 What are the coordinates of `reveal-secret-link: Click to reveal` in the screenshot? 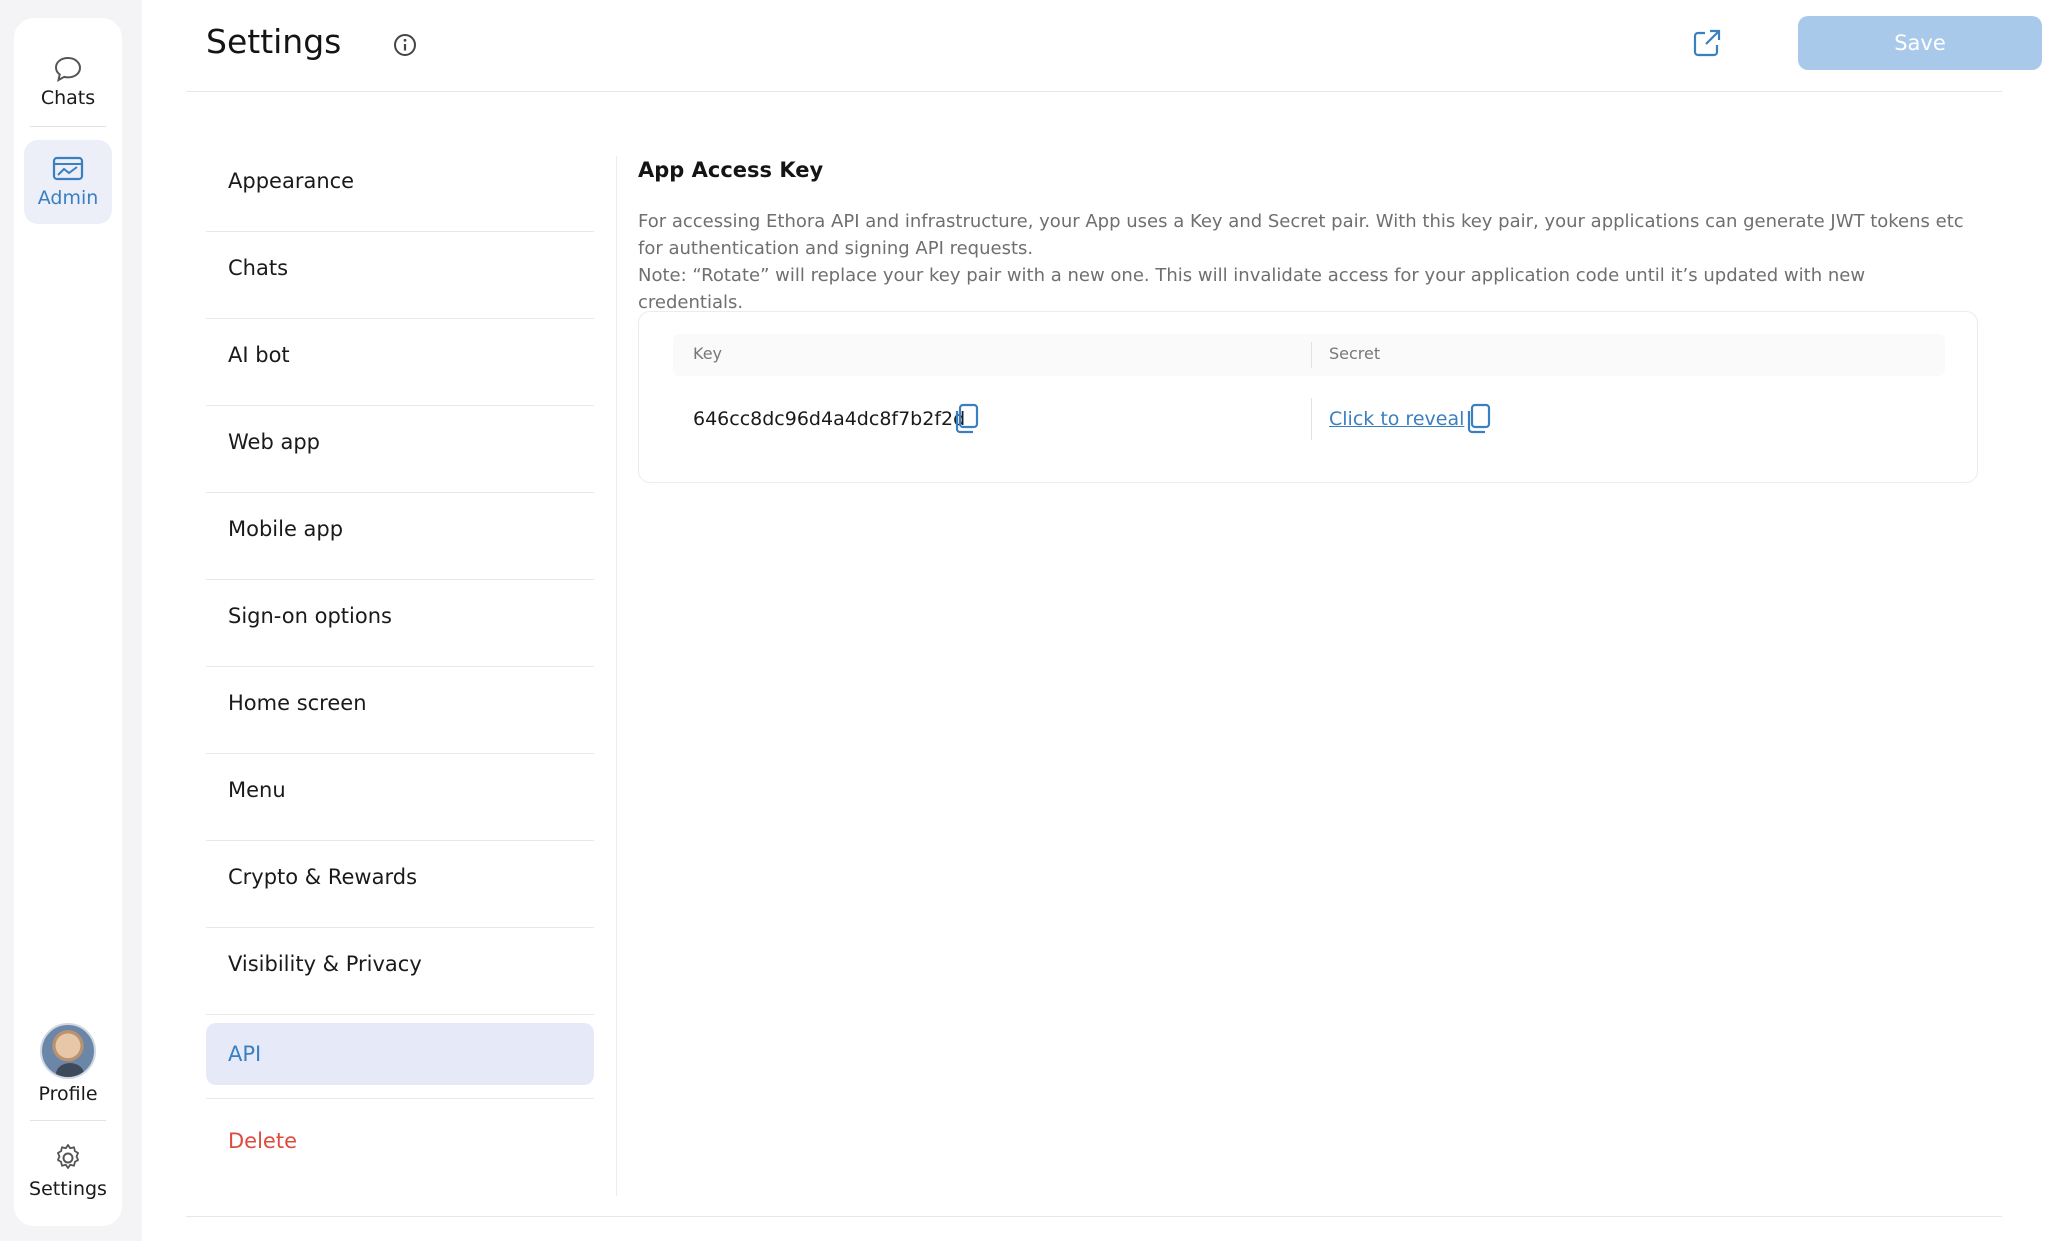 It's located at (1396, 419).